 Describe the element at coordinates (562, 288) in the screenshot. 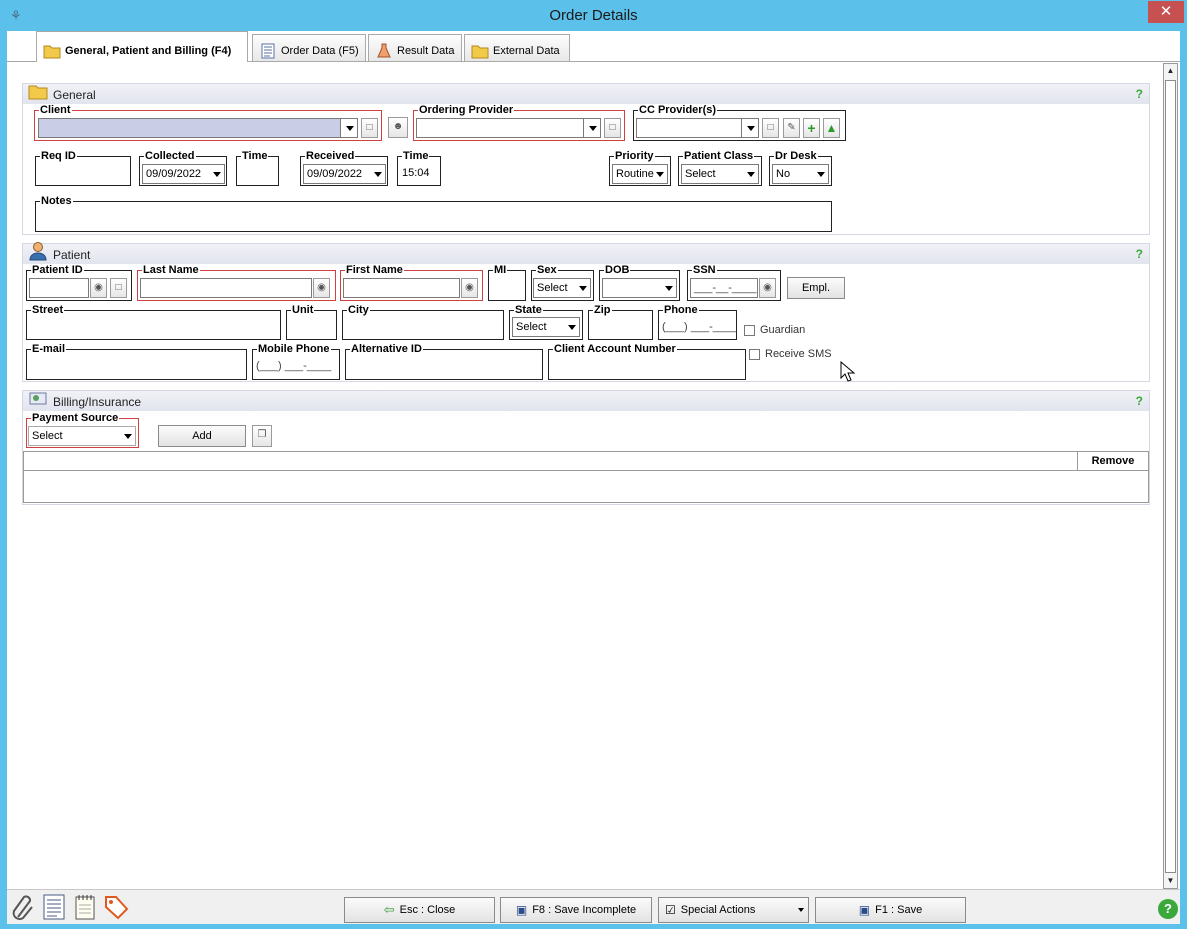

I see `sex-select: Select` at that location.